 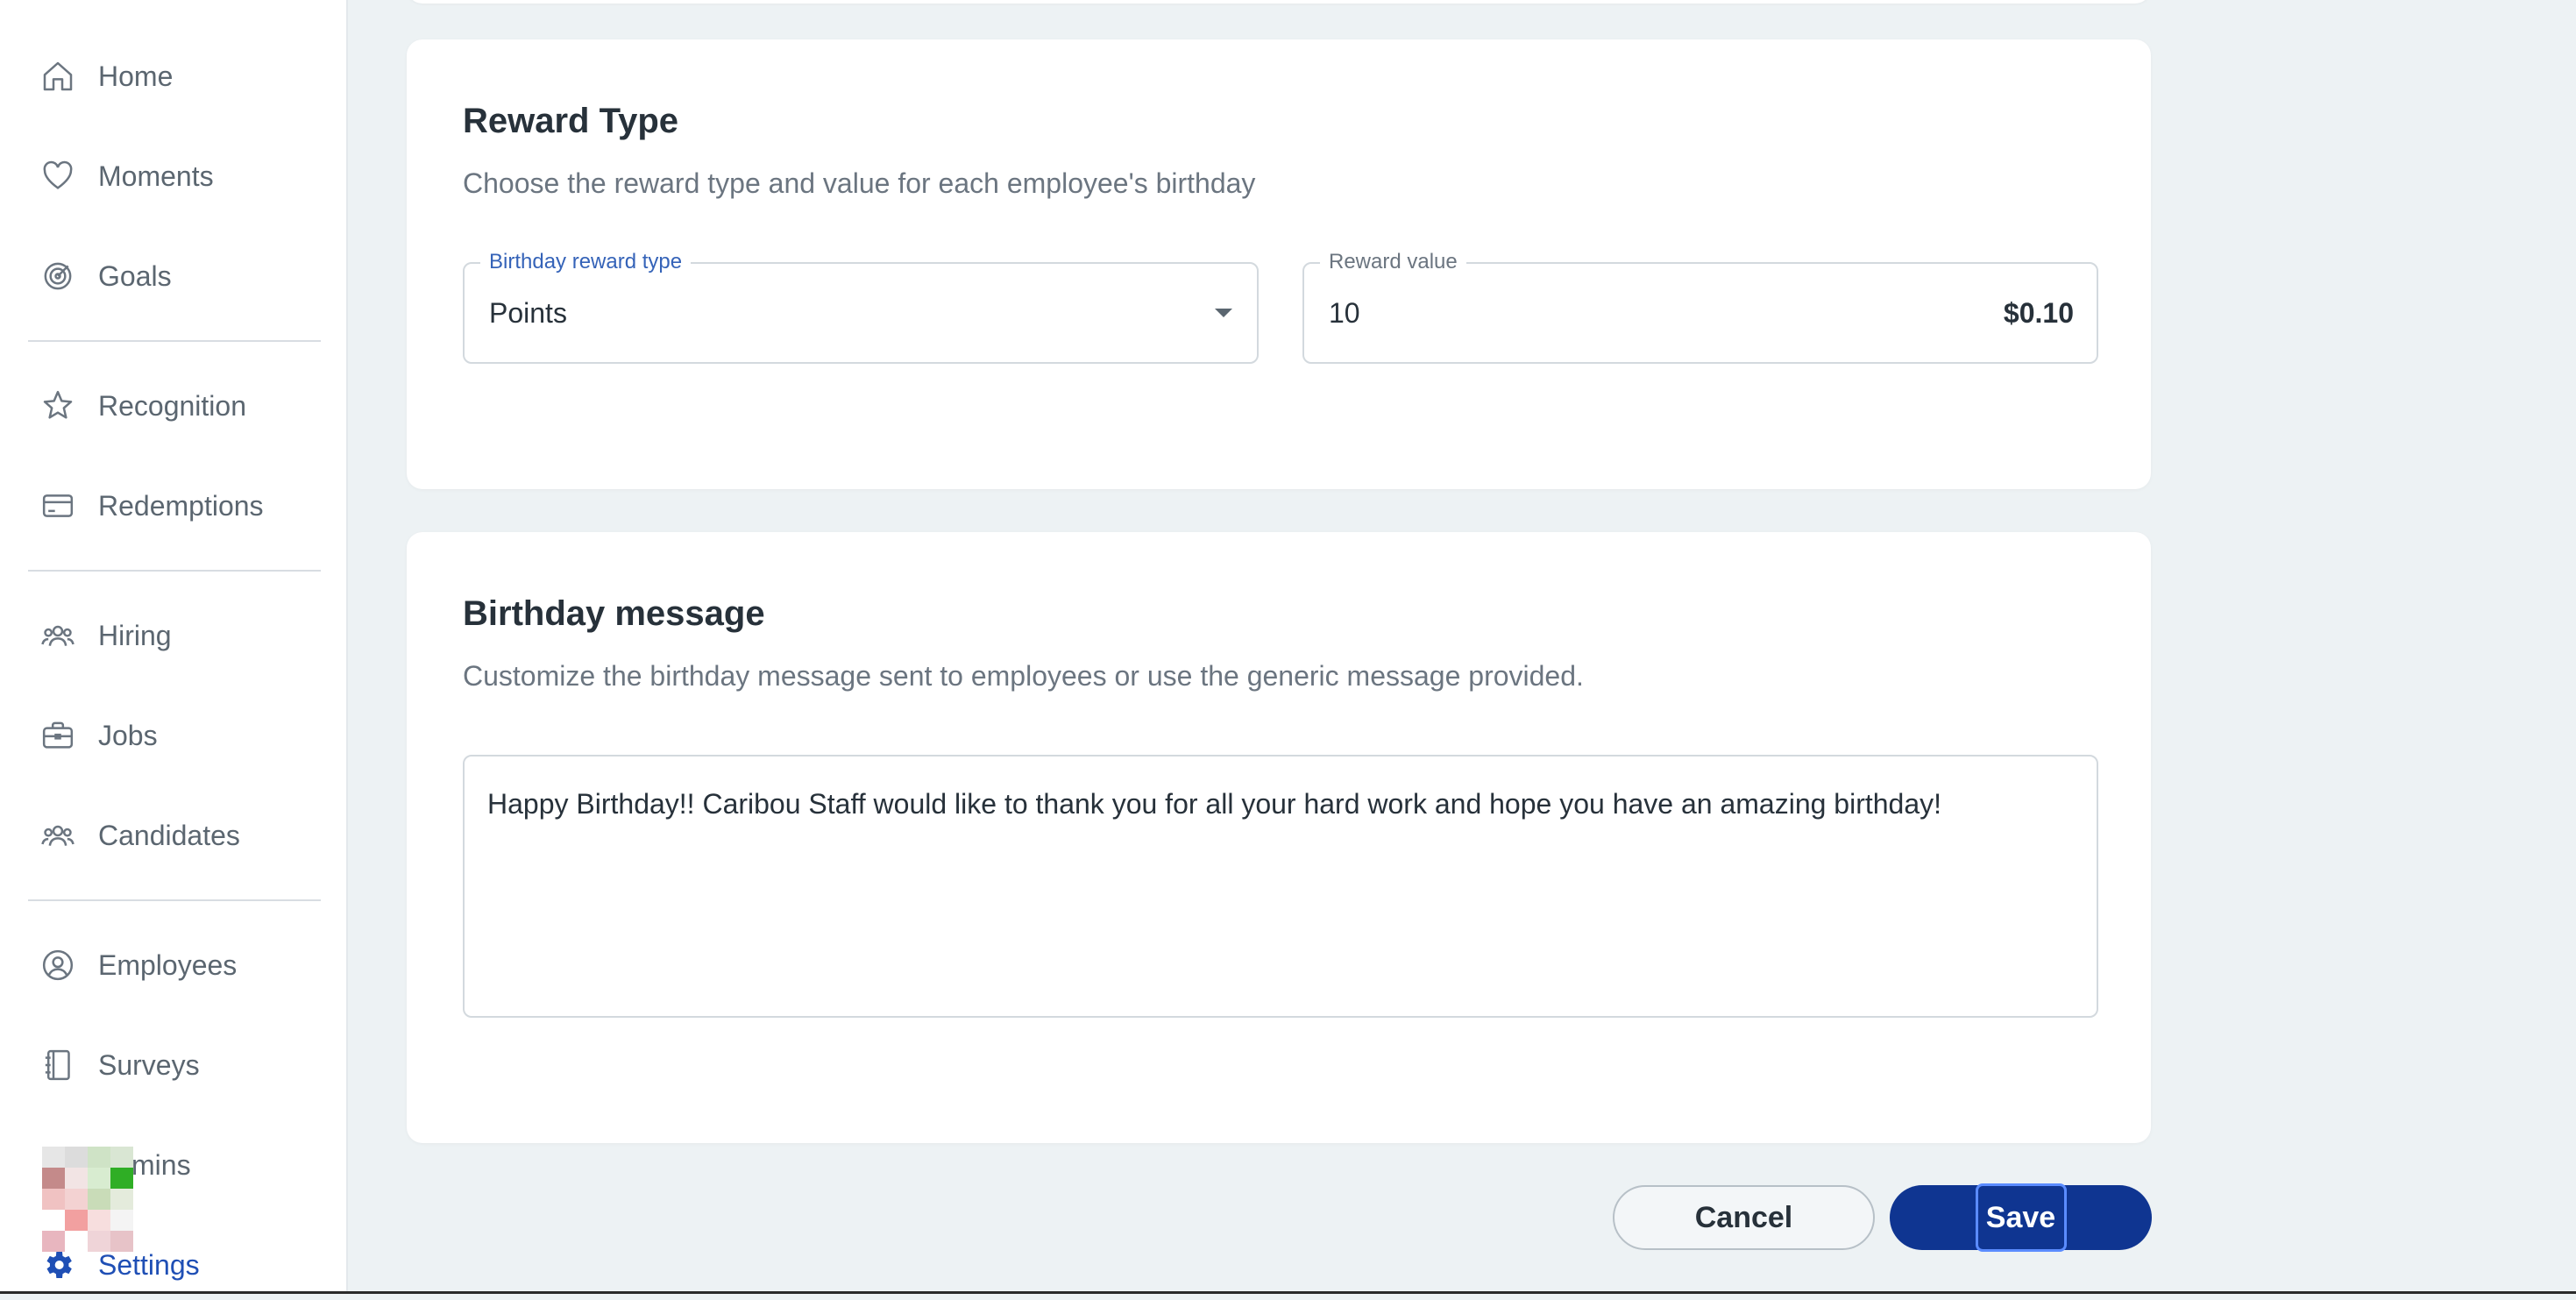 I want to click on sidebar-item-moments: Moments, so click(x=174, y=176).